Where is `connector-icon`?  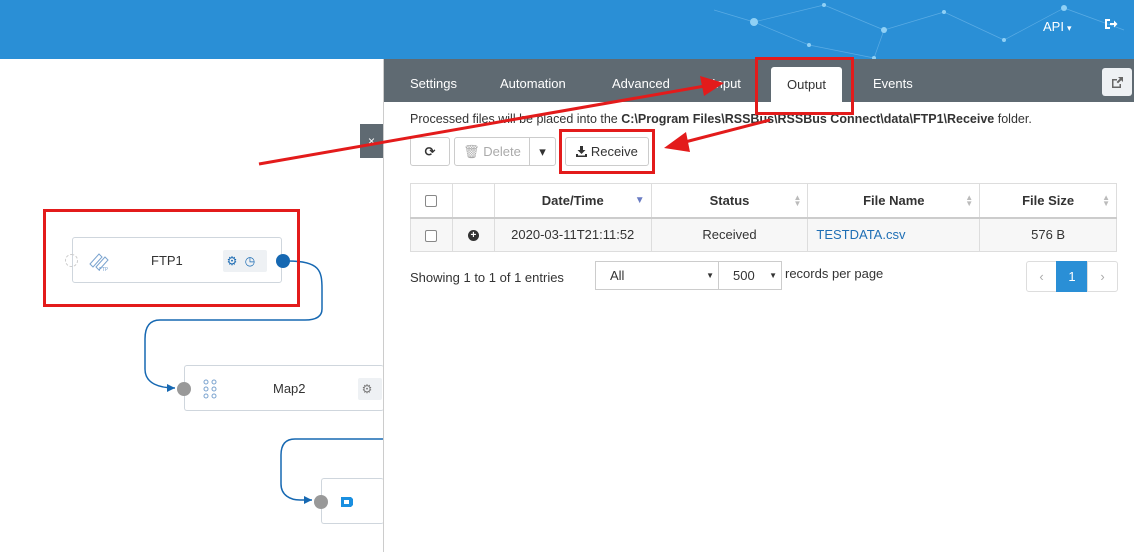 connector-icon is located at coordinates (347, 502).